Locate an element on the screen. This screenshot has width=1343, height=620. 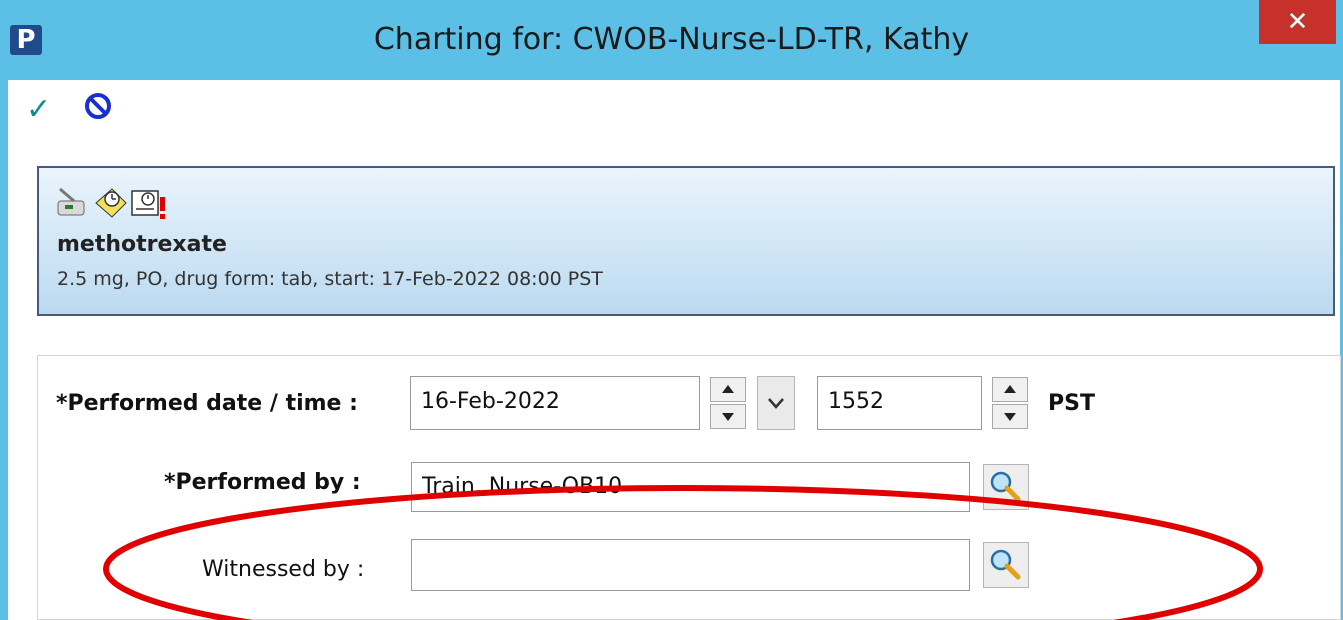
time-spin-up-button is located at coordinates (1010, 389).